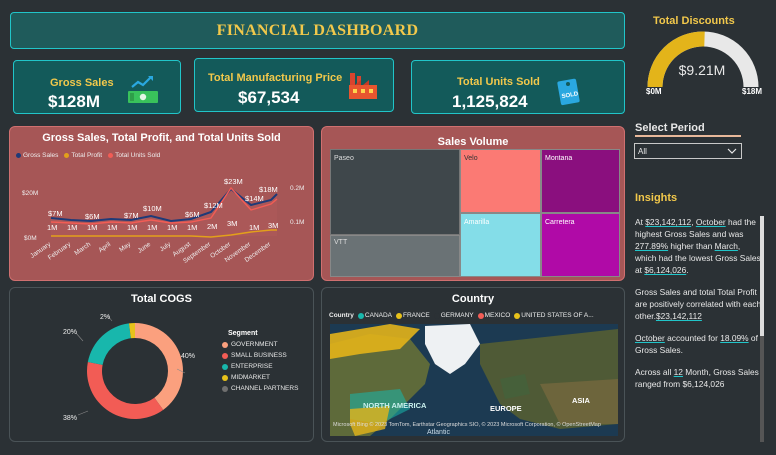 Image resolution: width=776 pixels, height=455 pixels. I want to click on discount-max: $18M, so click(752, 91).